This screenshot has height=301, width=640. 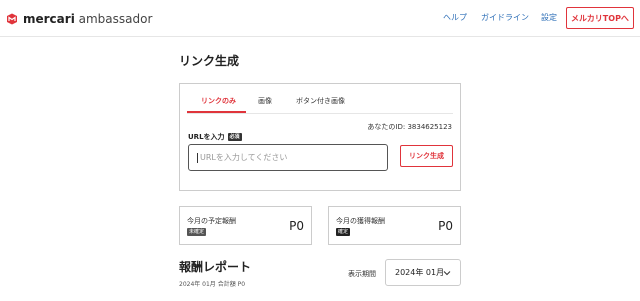 What do you see at coordinates (426, 156) in the screenshot?
I see `generate-link-button: リンク生成` at bounding box center [426, 156].